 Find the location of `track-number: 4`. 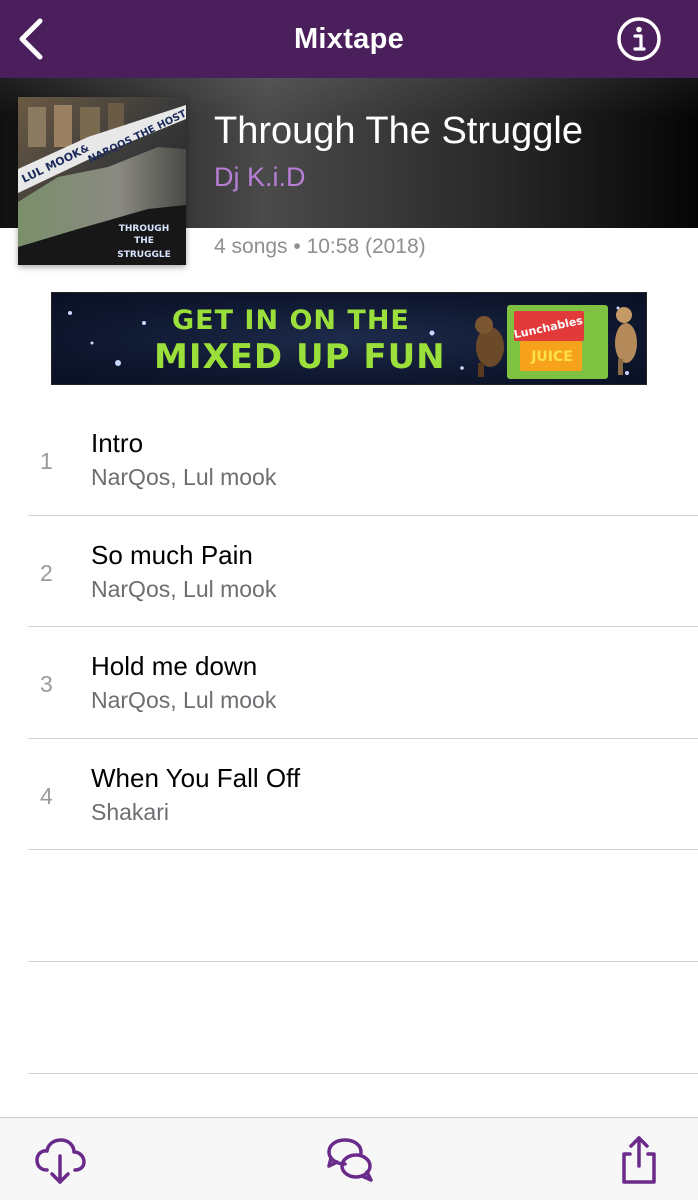

track-number: 4 is located at coordinates (46, 796).